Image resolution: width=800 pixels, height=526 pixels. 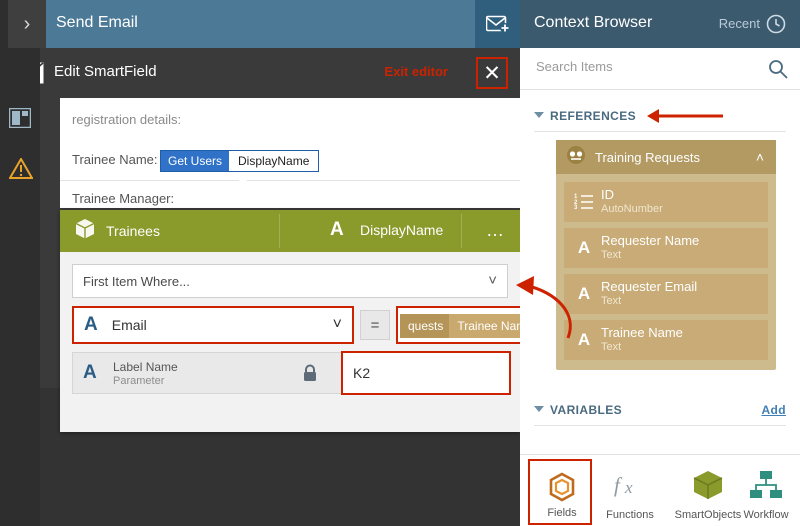 I want to click on tab-label: Workflow, so click(x=766, y=515).